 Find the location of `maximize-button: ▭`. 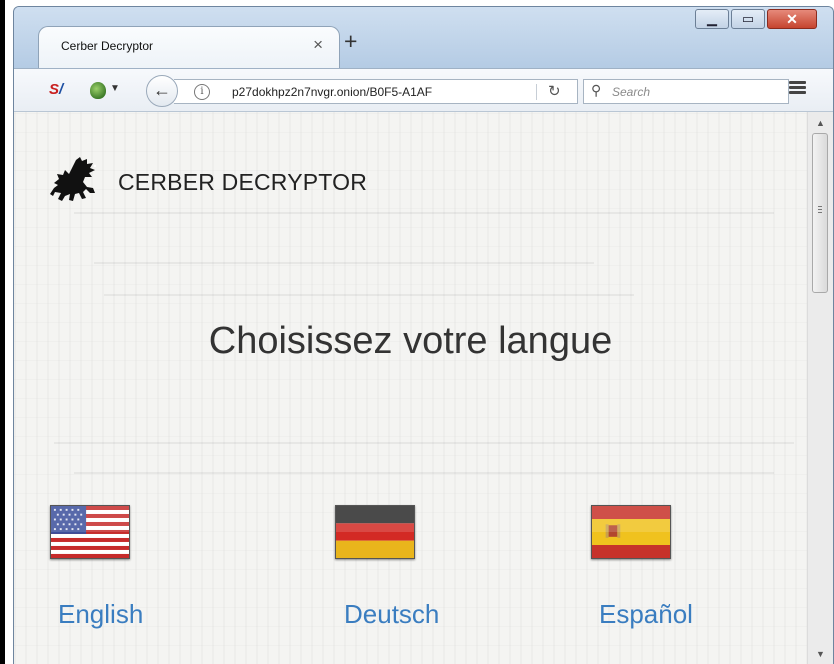

maximize-button: ▭ is located at coordinates (748, 19).